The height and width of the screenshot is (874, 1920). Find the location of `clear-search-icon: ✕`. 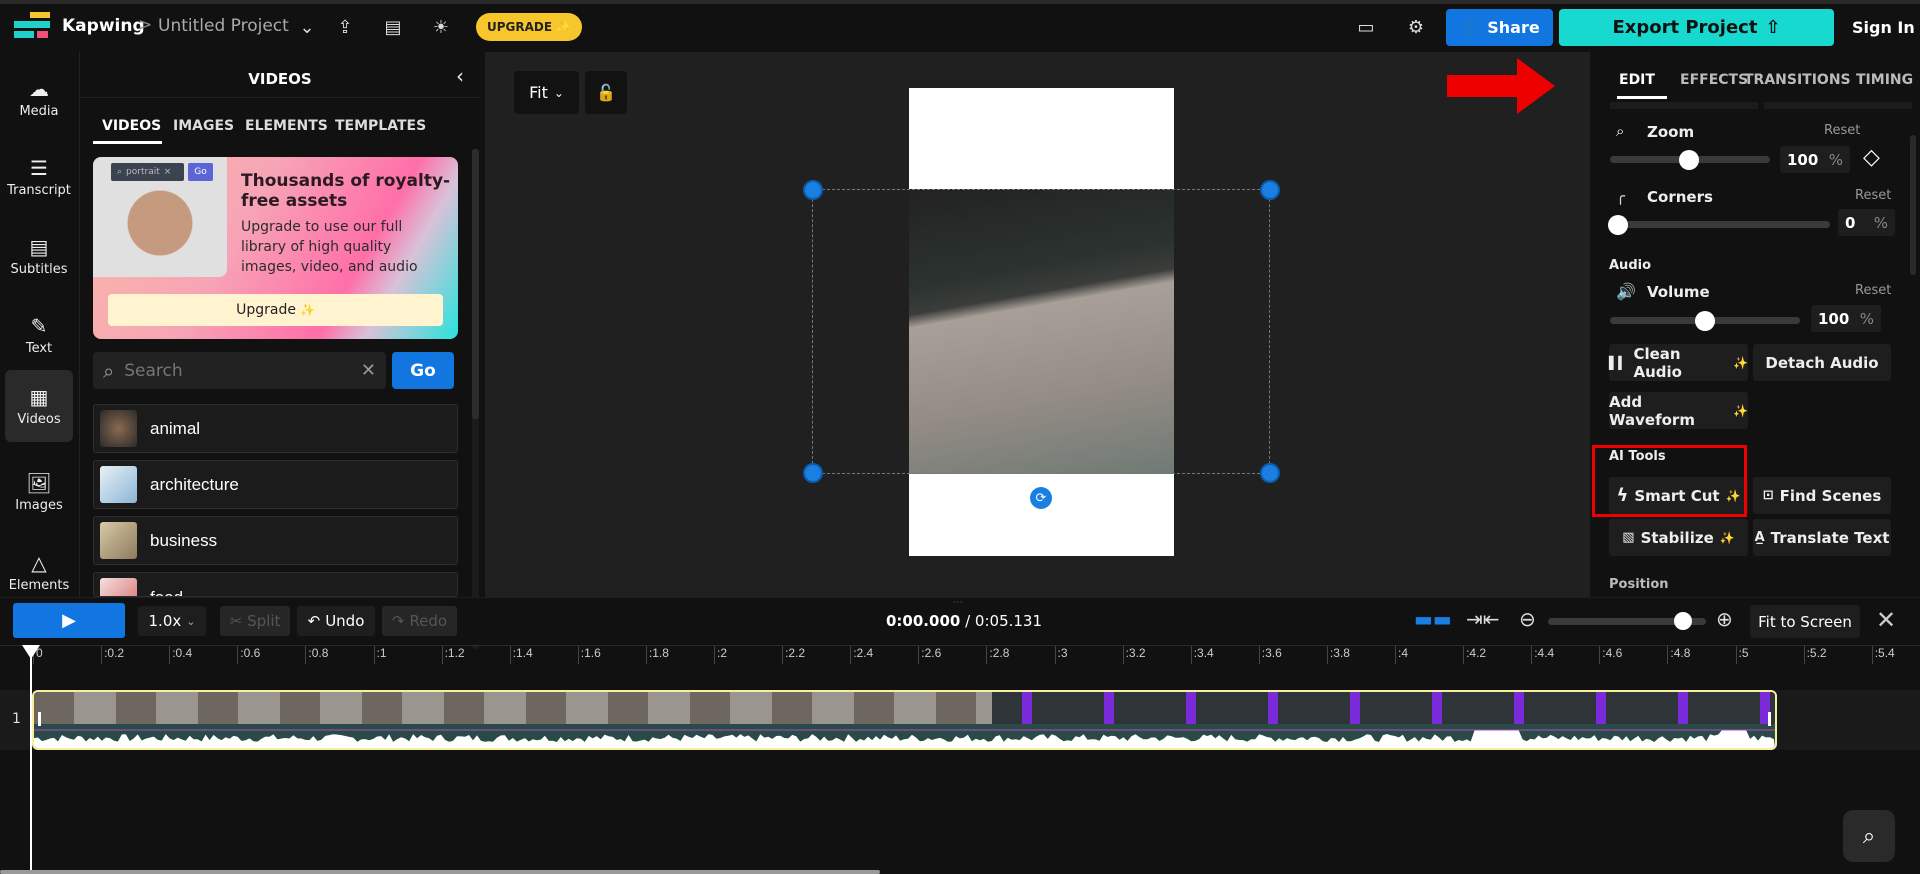

clear-search-icon: ✕ is located at coordinates (368, 370).